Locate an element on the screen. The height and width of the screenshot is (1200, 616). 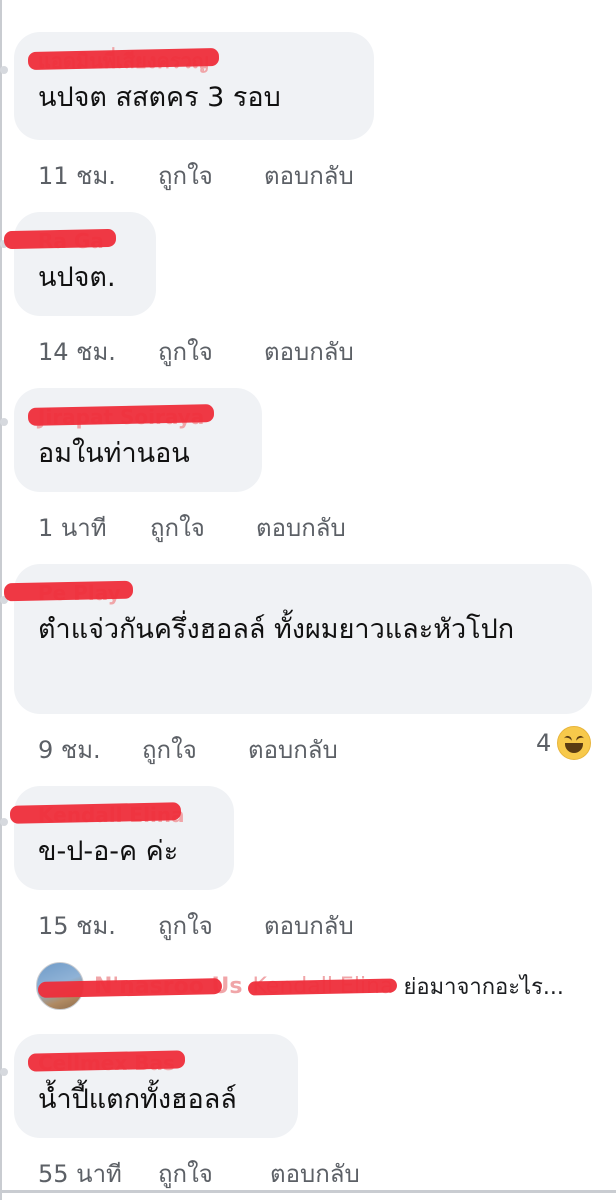
reaction-summary: 4 is located at coordinates (564, 743).